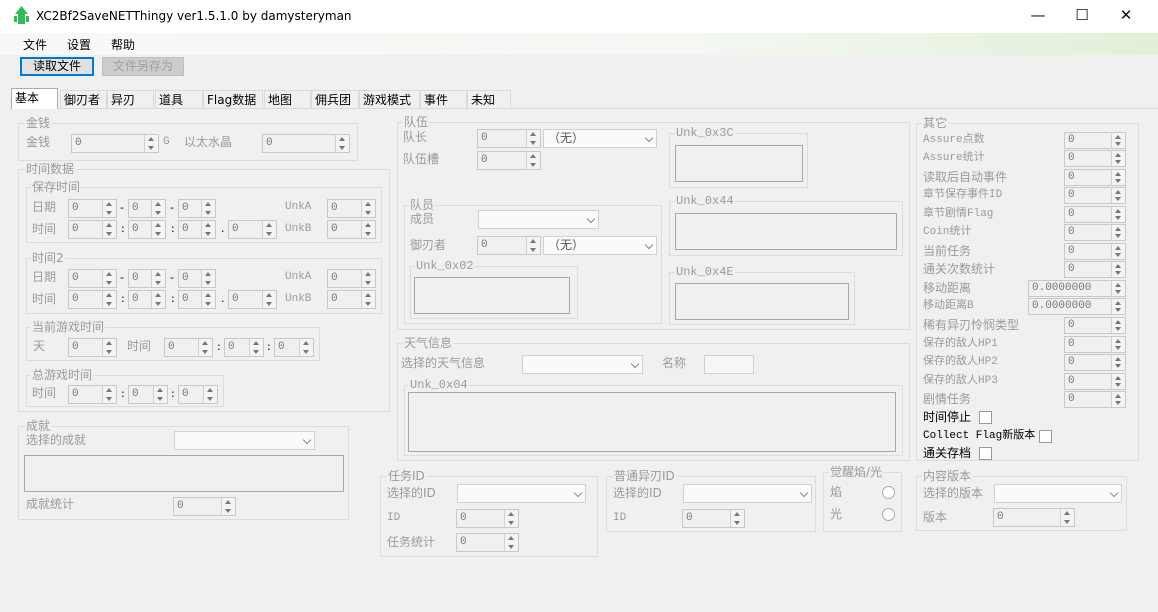 This screenshot has width=1158, height=612. I want to click on time2-minute-input: 0, so click(147, 299).